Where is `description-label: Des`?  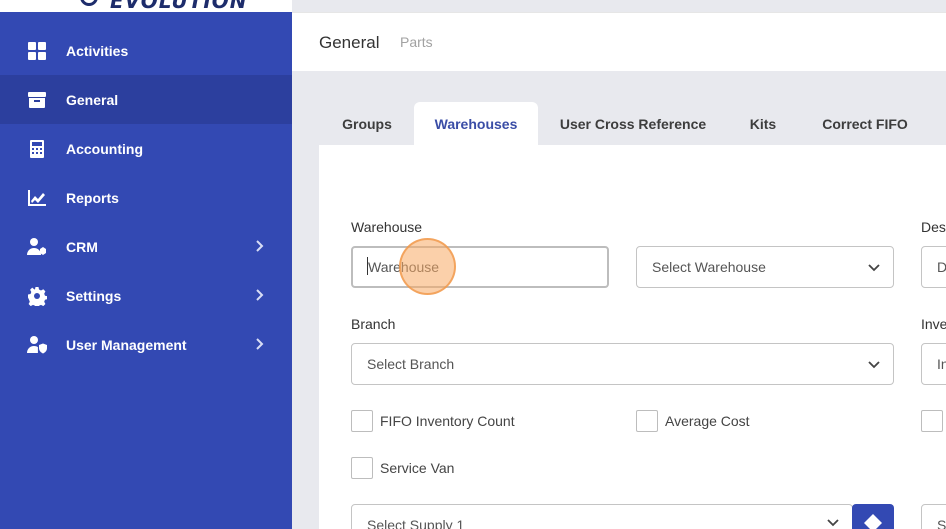
description-label: Des is located at coordinates (933, 227).